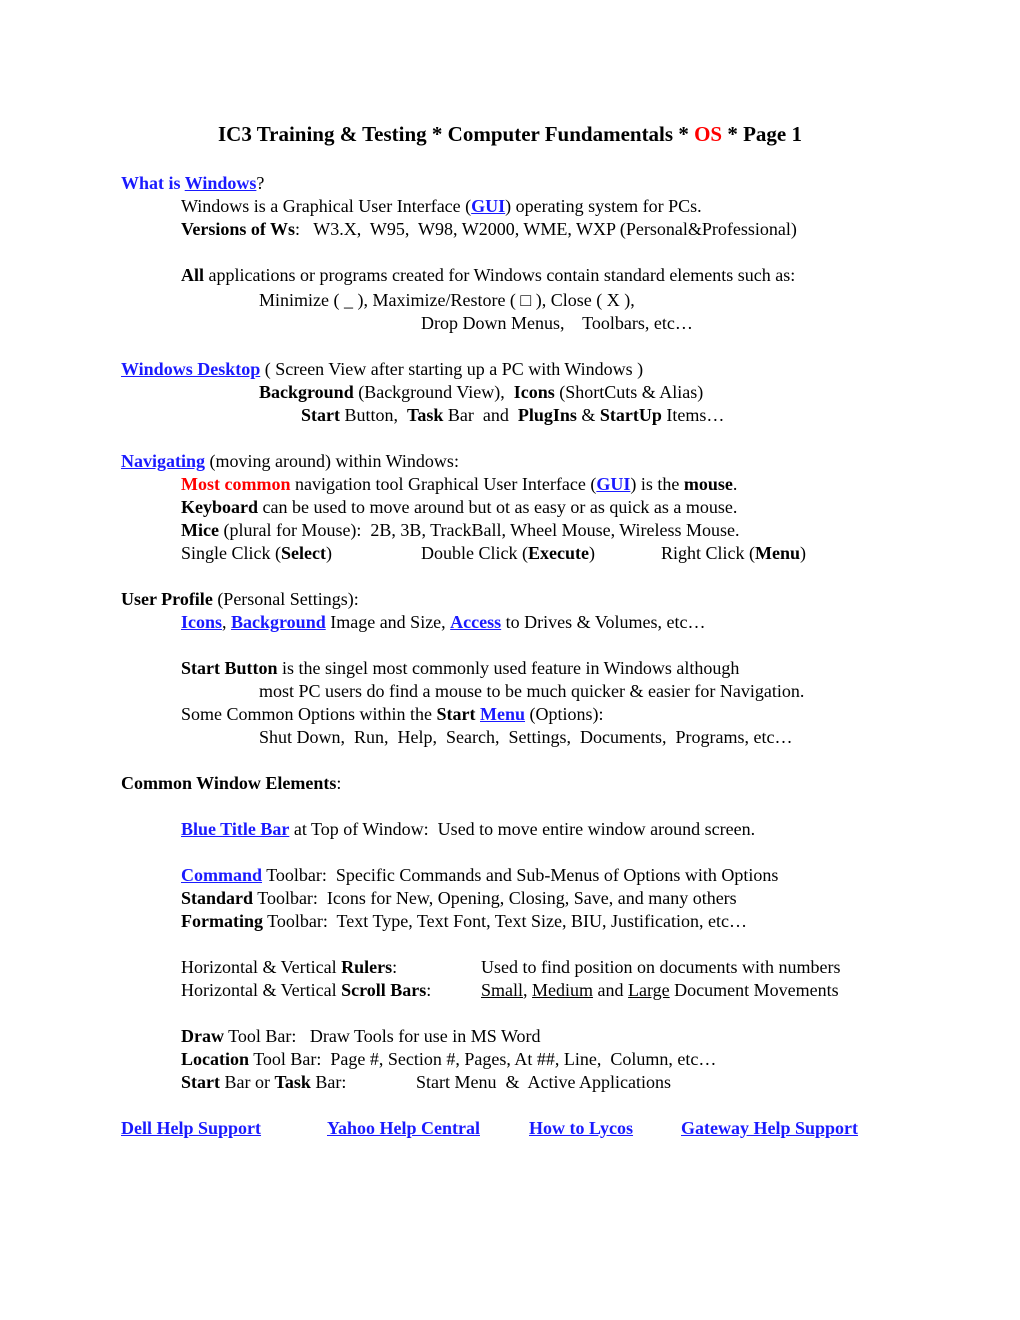 This screenshot has height=1320, width=1020. I want to click on how-to-lycos-link: How to Lycos, so click(581, 1128).